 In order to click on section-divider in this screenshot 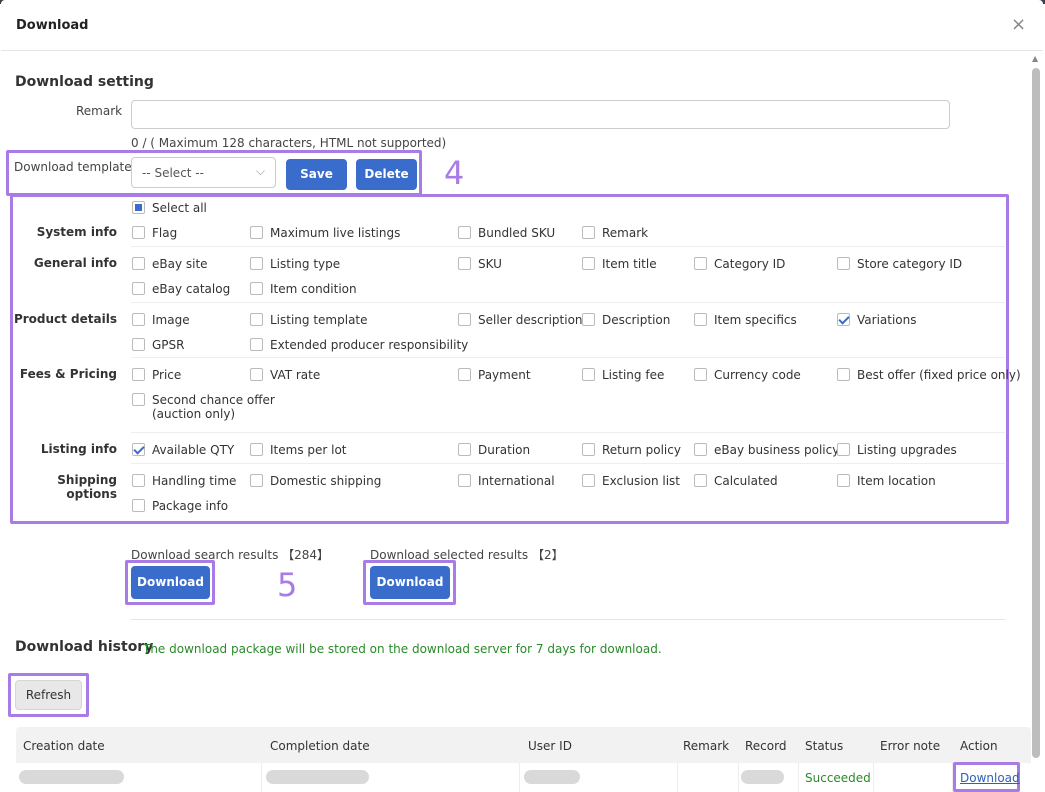, I will do `click(568, 619)`.